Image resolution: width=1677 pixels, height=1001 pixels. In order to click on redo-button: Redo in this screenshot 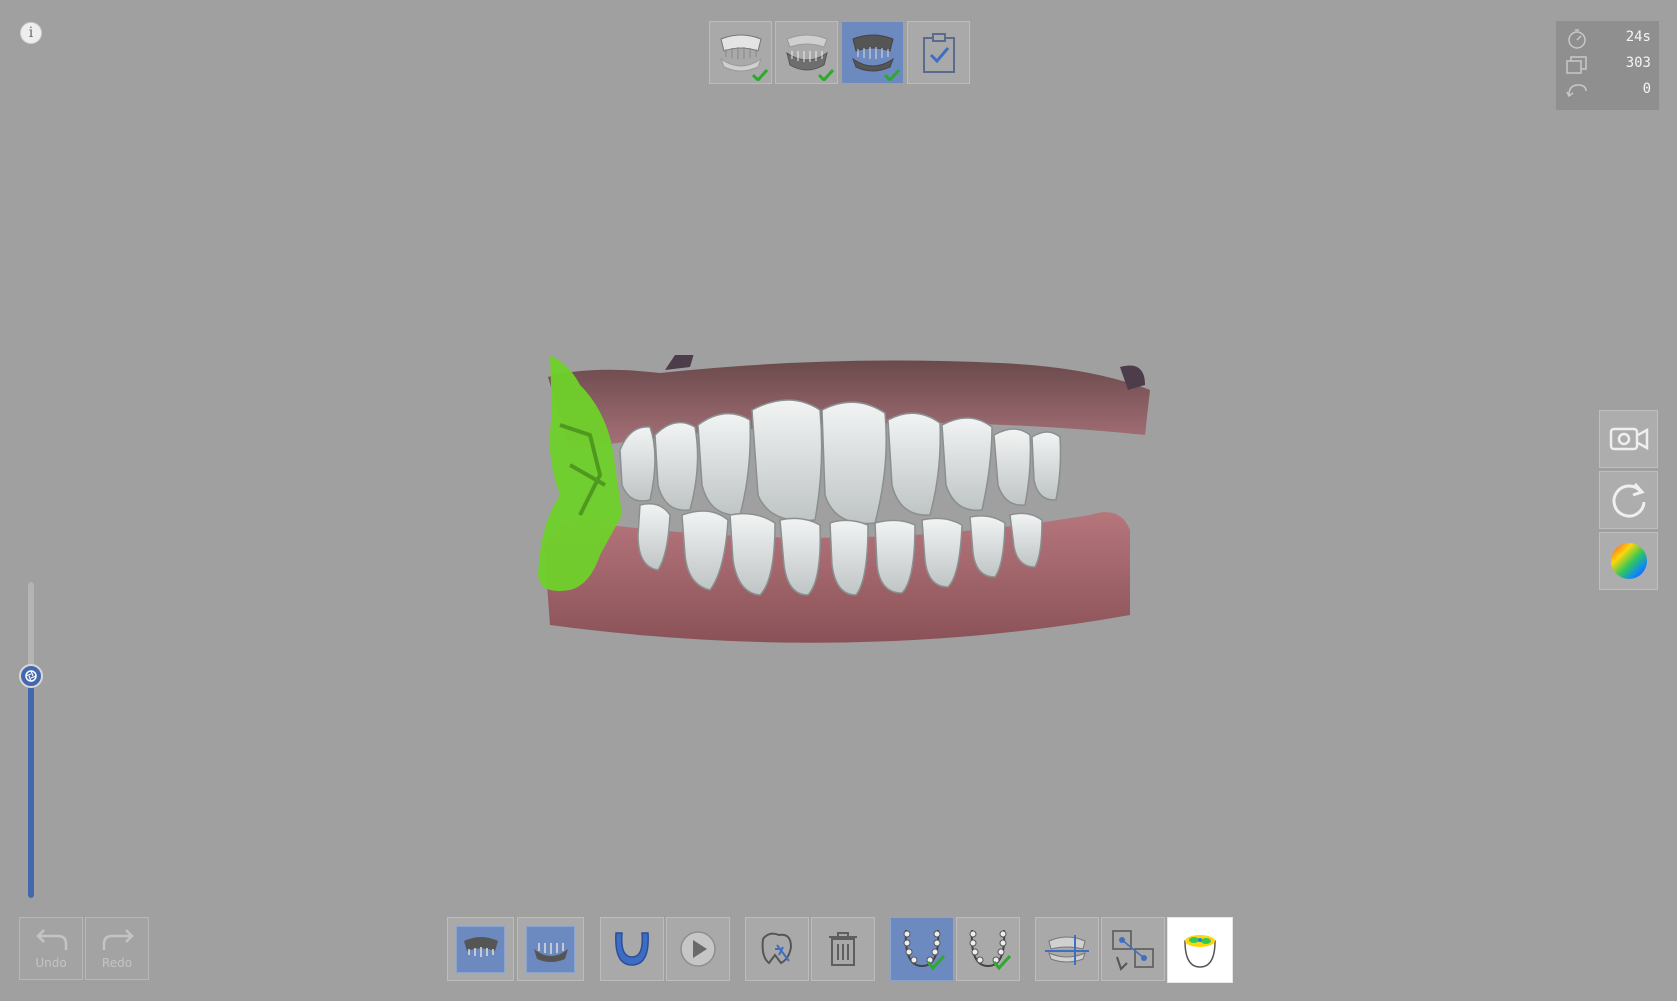, I will do `click(117, 948)`.